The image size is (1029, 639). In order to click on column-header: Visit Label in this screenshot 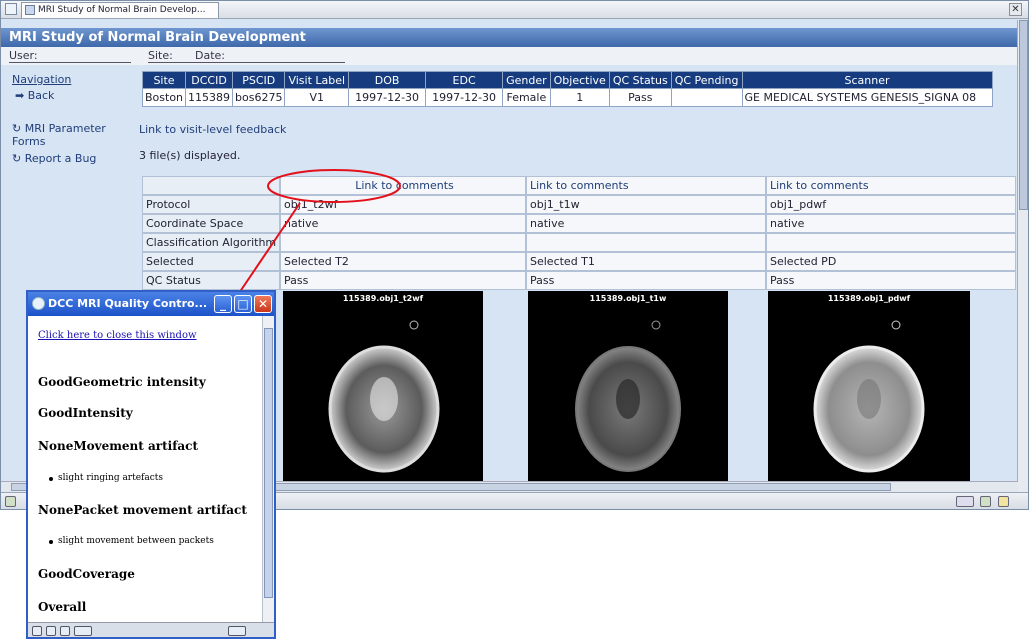, I will do `click(317, 80)`.